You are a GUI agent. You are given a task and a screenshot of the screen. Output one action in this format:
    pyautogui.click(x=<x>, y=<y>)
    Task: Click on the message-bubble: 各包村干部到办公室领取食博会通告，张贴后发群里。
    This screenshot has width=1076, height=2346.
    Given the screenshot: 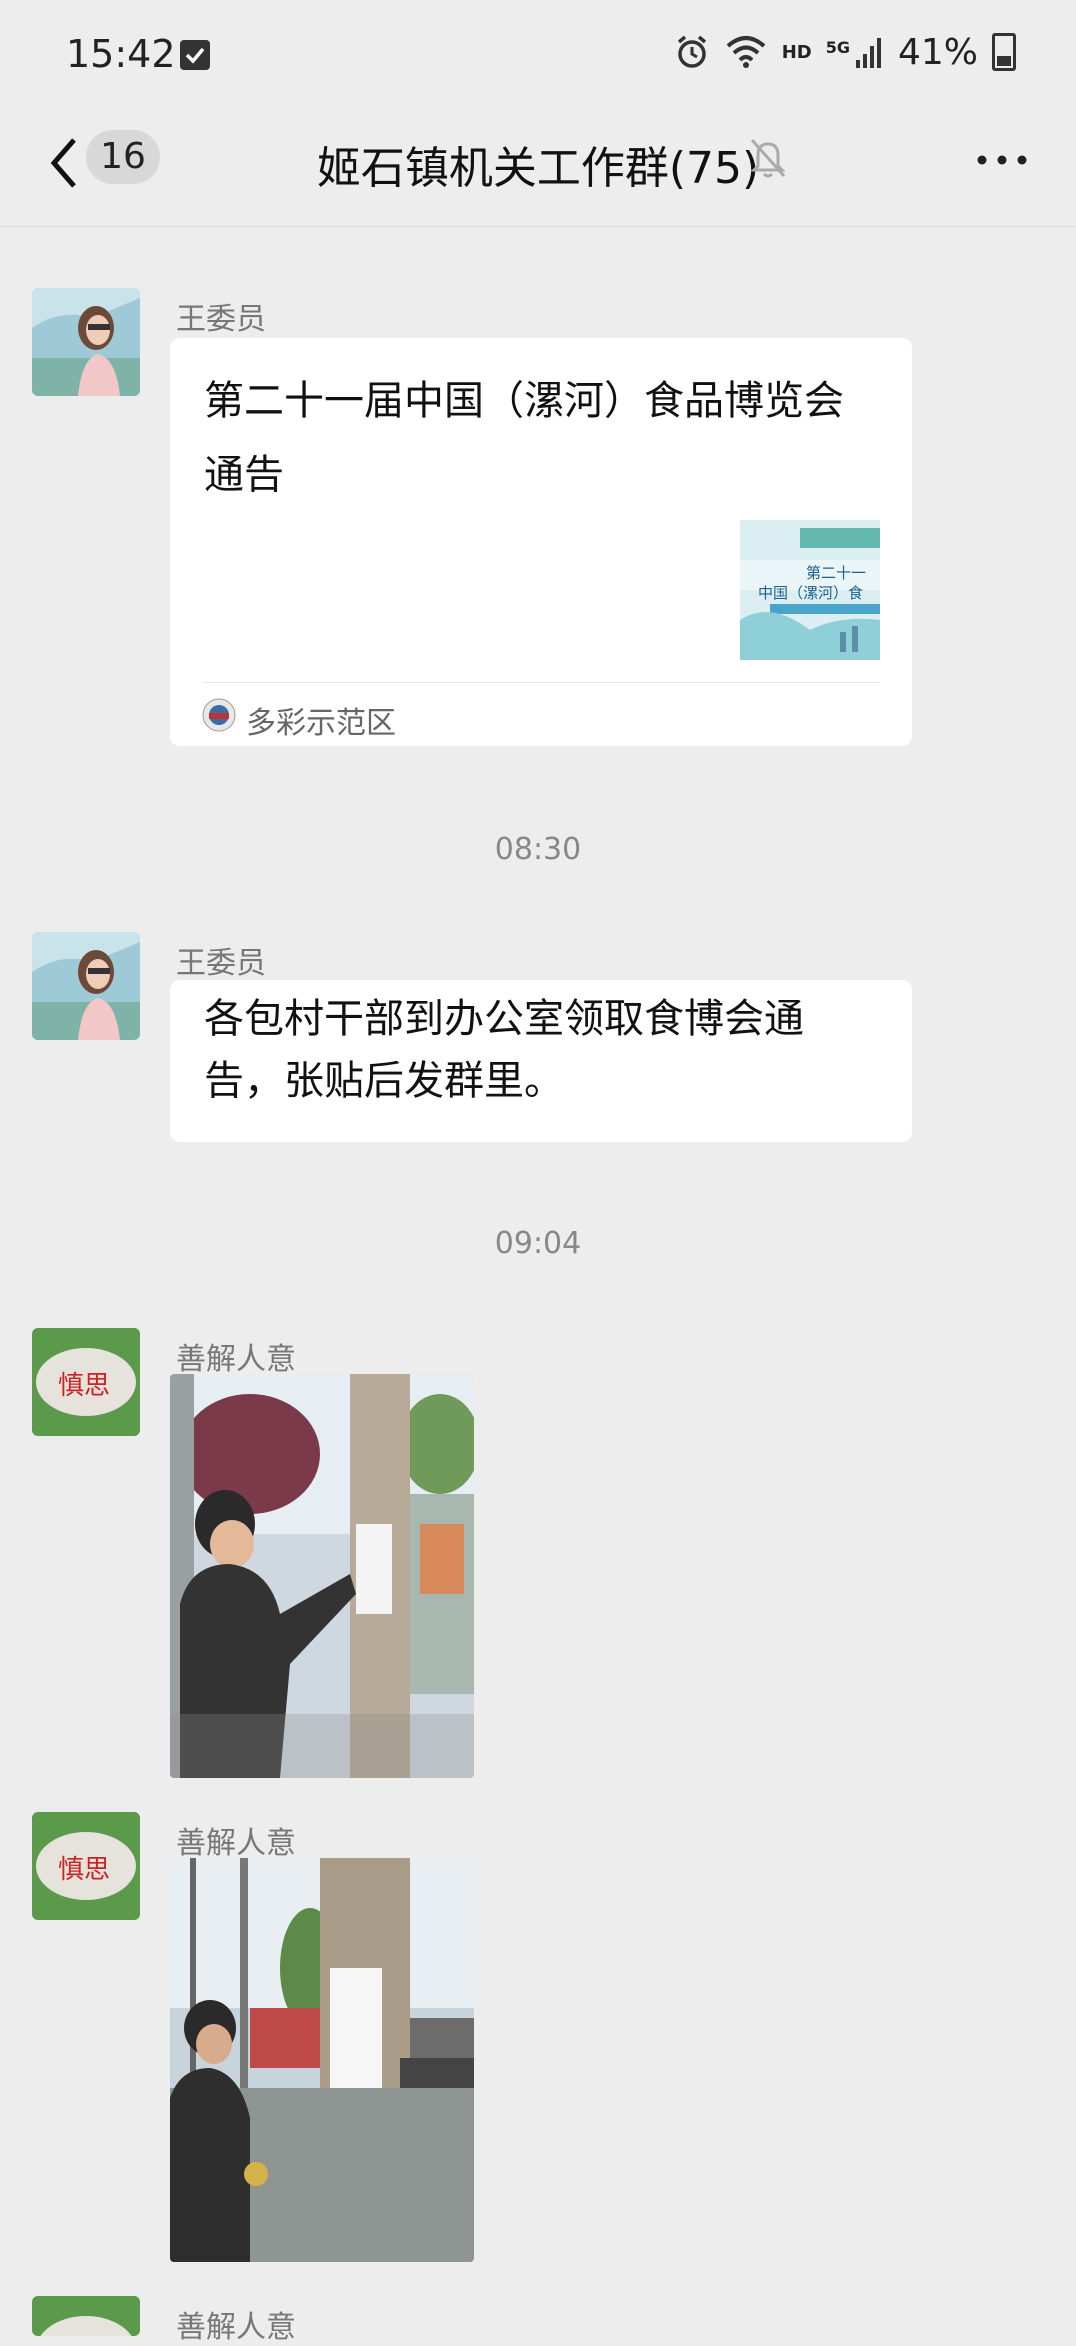 What is the action you would take?
    pyautogui.click(x=541, y=1061)
    